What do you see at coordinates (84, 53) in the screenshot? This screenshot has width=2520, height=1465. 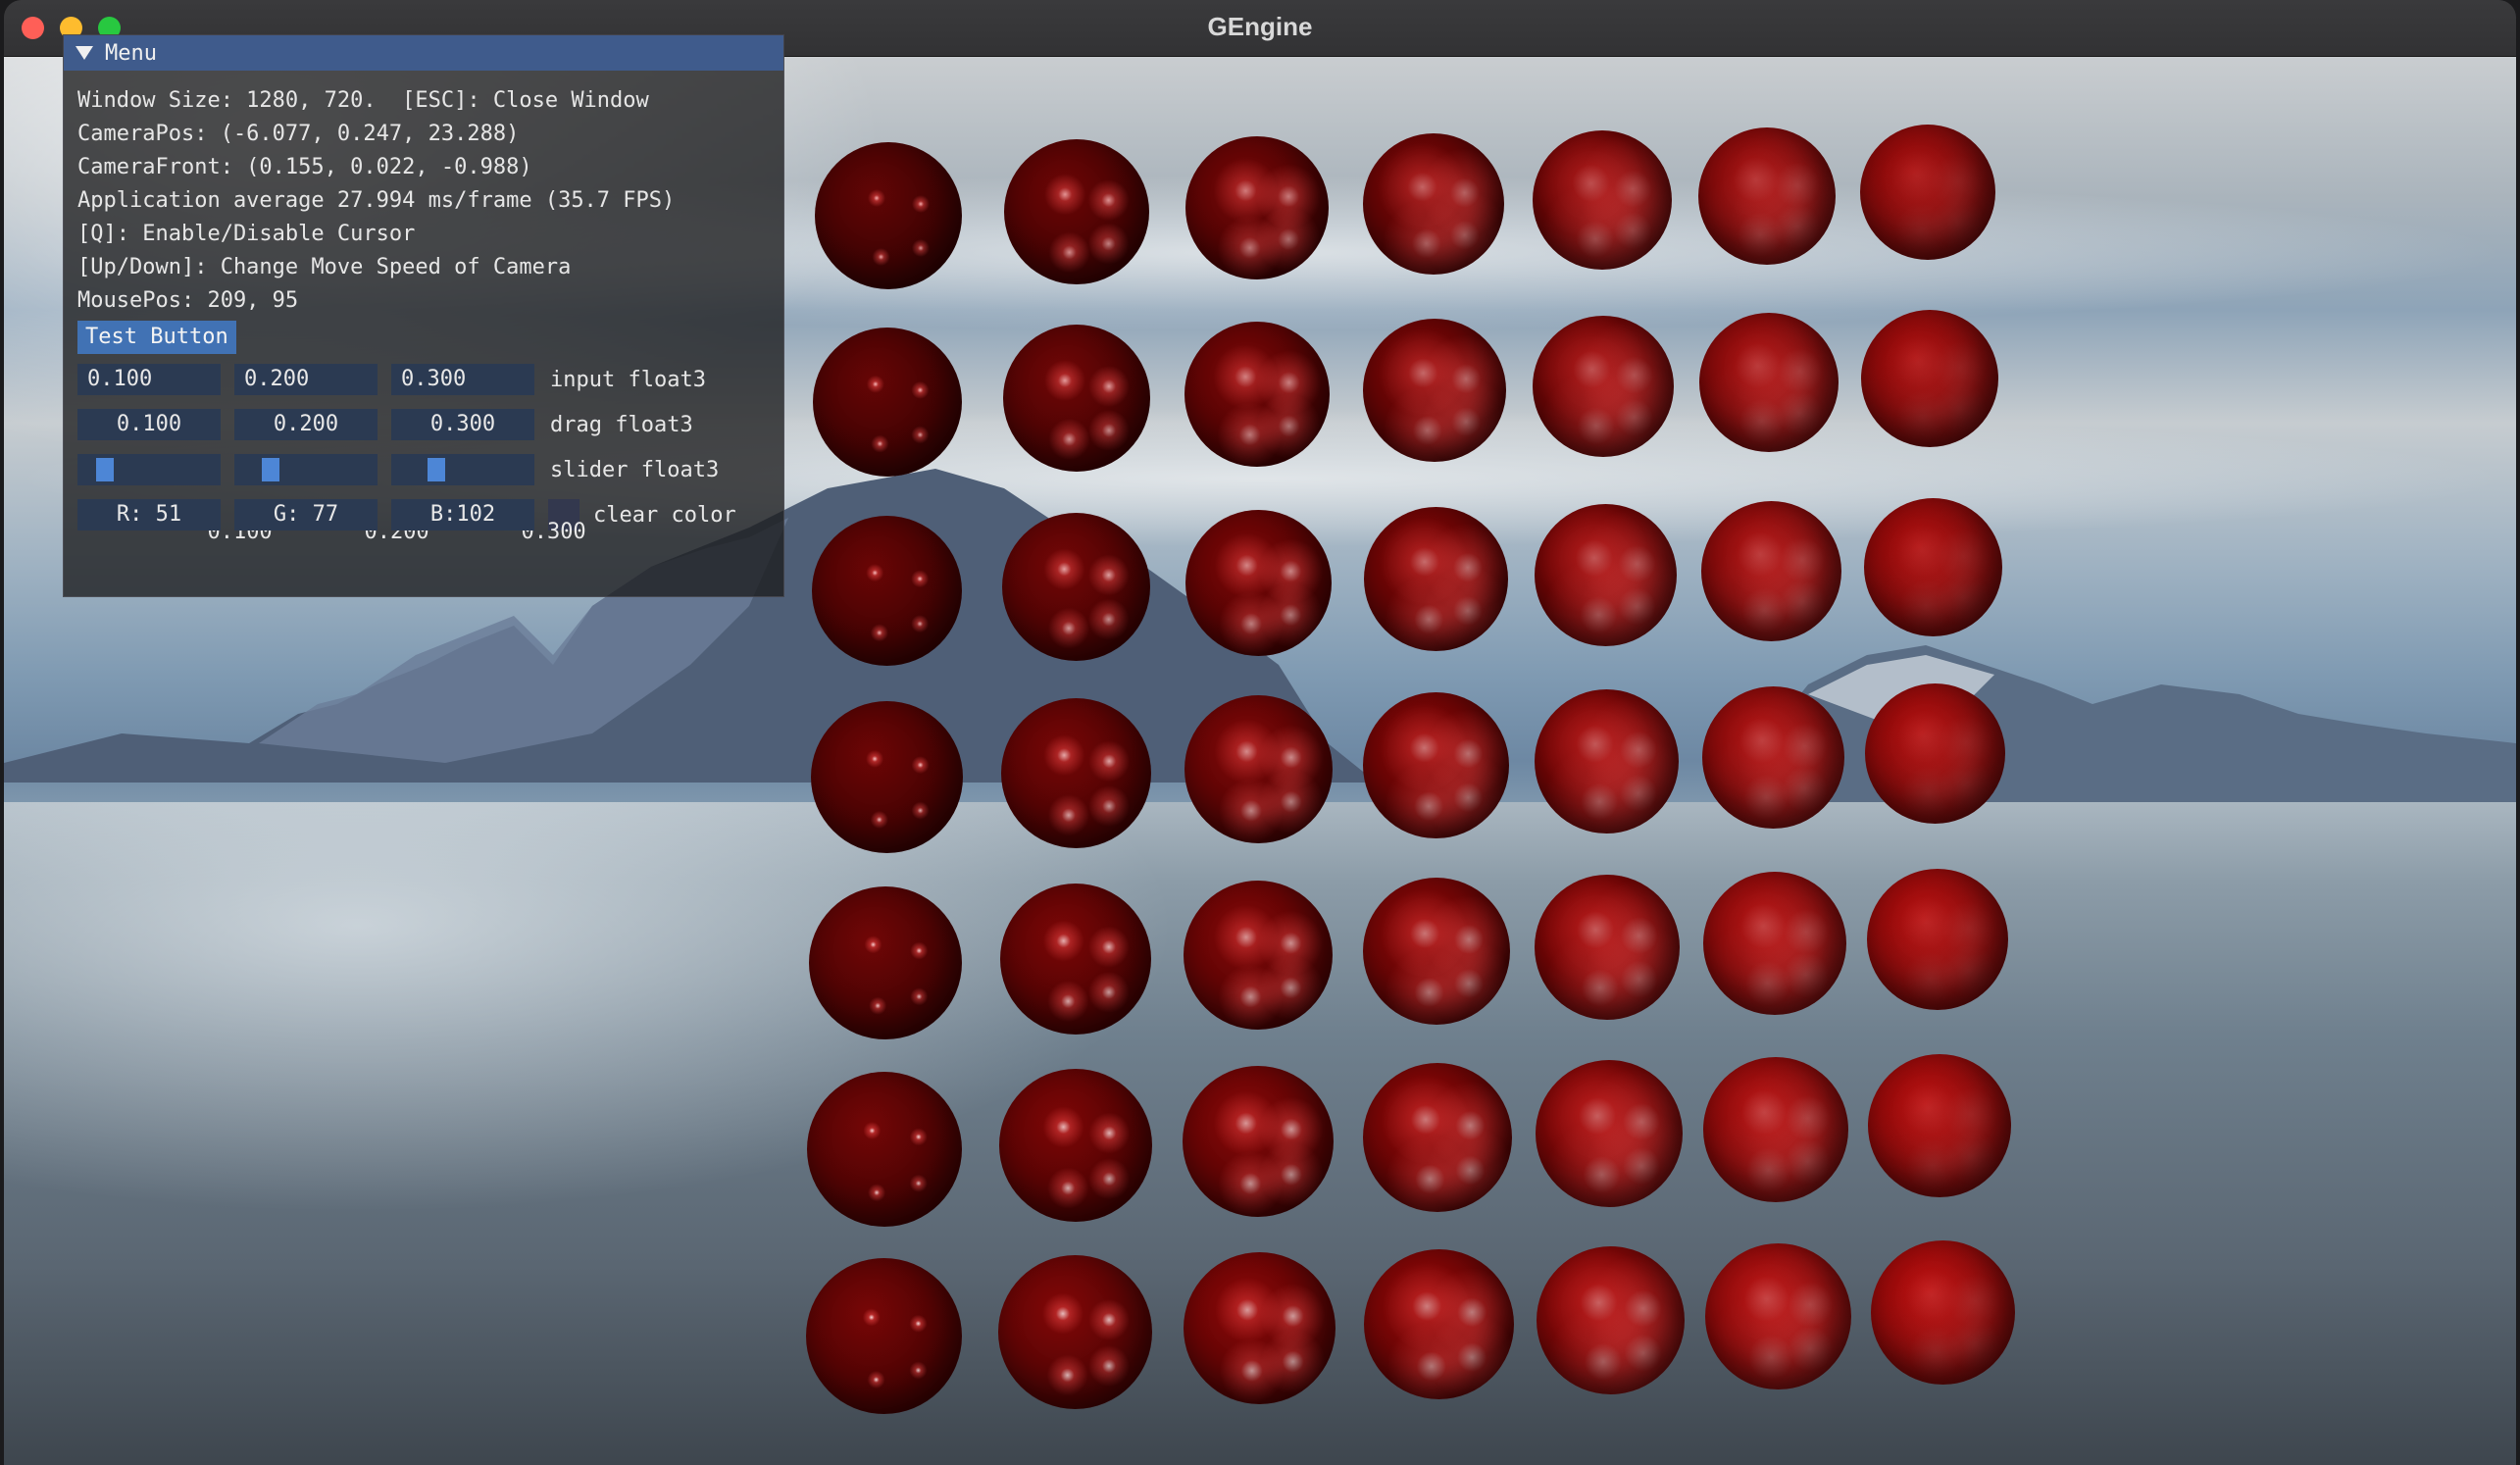 I see `collapse-arrow-icon` at bounding box center [84, 53].